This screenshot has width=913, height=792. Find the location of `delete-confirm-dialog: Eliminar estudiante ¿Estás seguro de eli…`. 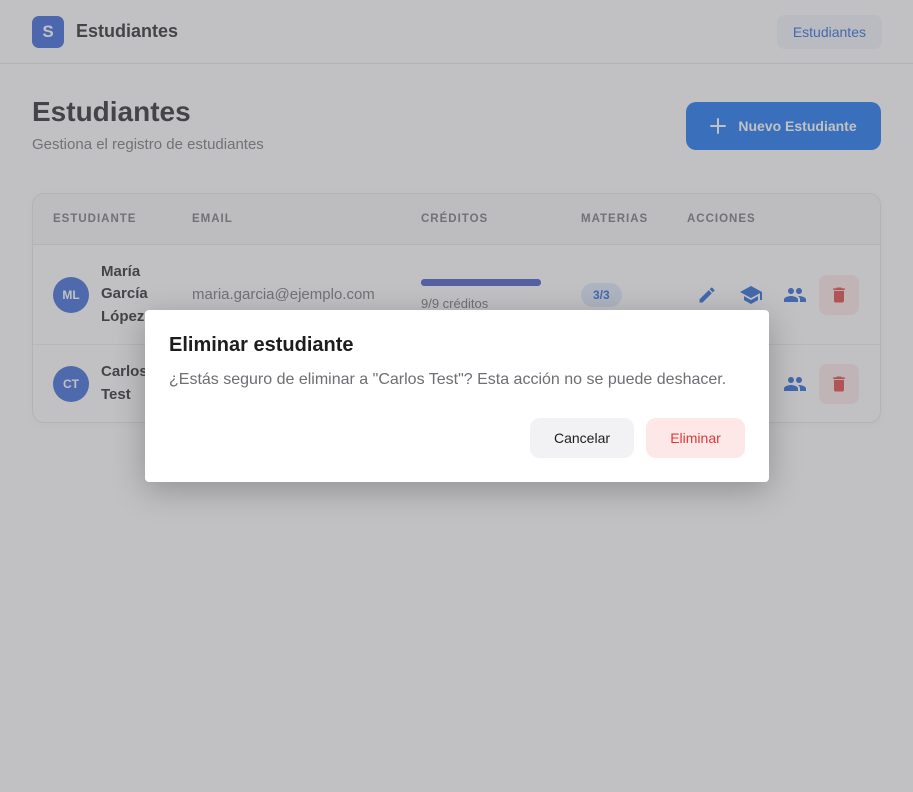

delete-confirm-dialog: Eliminar estudiante ¿Estás seguro de eli… is located at coordinates (457, 396).